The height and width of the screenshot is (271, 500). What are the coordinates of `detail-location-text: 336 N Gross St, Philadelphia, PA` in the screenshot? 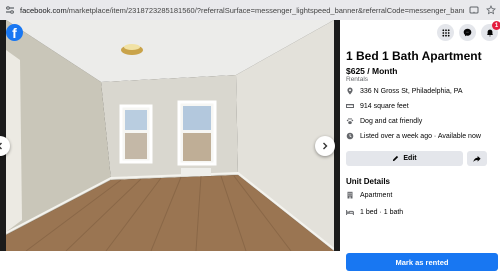 It's located at (411, 91).